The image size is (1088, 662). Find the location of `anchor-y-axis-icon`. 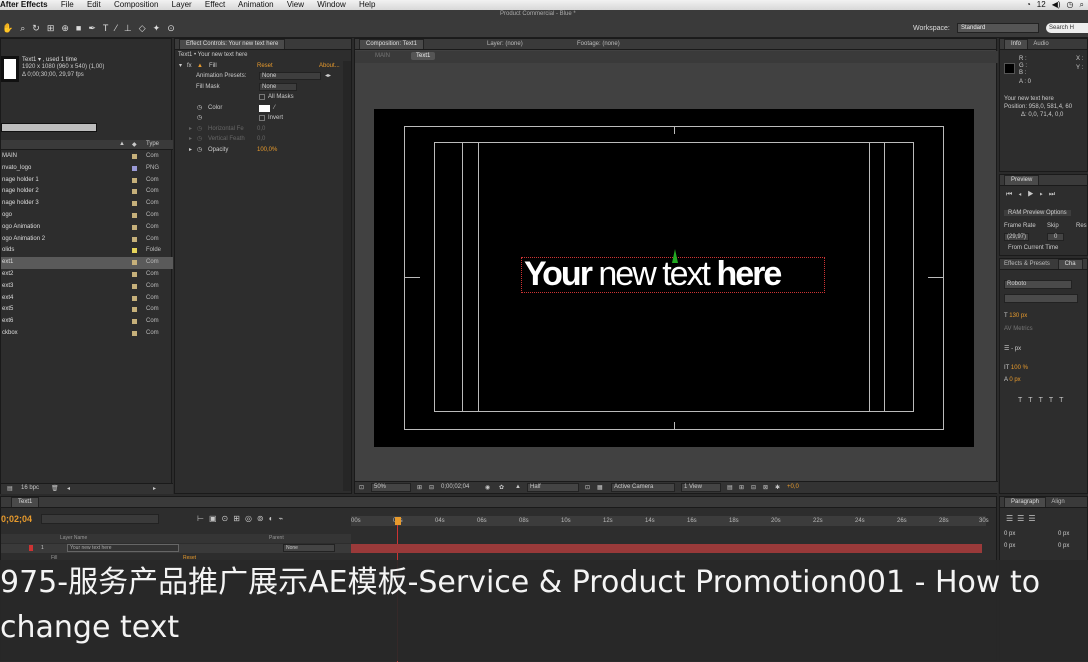

anchor-y-axis-icon is located at coordinates (675, 256).